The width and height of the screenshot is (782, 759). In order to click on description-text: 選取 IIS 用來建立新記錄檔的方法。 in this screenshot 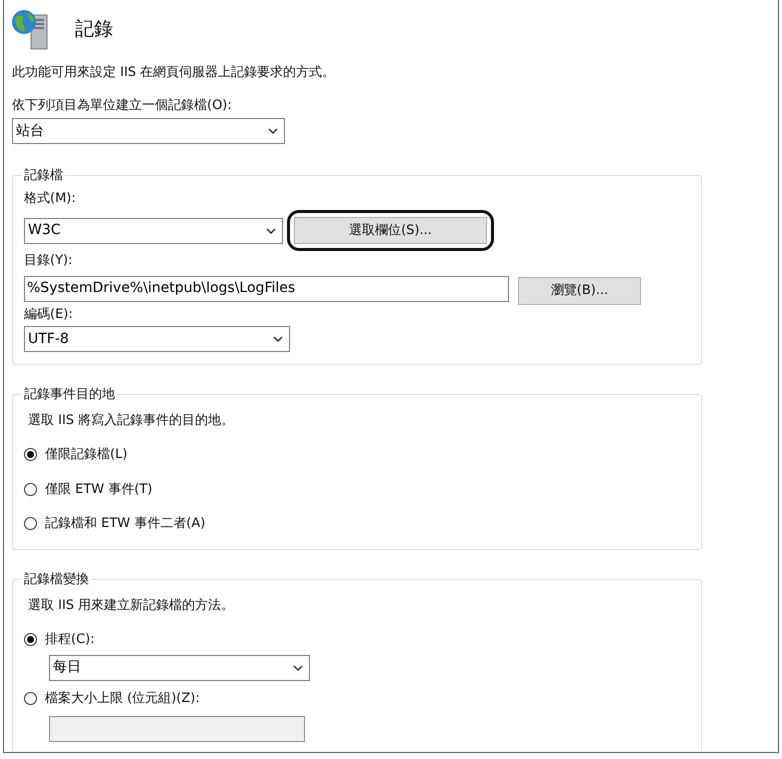, I will do `click(132, 605)`.